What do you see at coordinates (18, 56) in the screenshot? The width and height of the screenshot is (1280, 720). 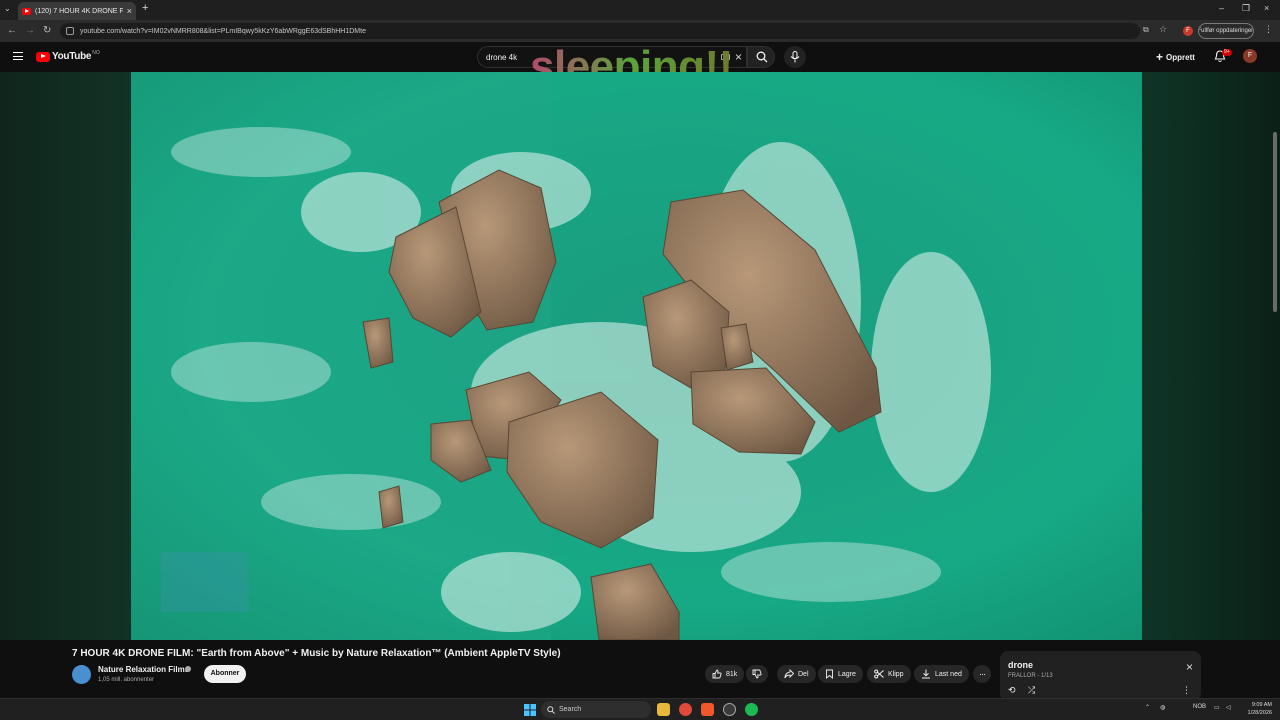 I see `menu-icon` at bounding box center [18, 56].